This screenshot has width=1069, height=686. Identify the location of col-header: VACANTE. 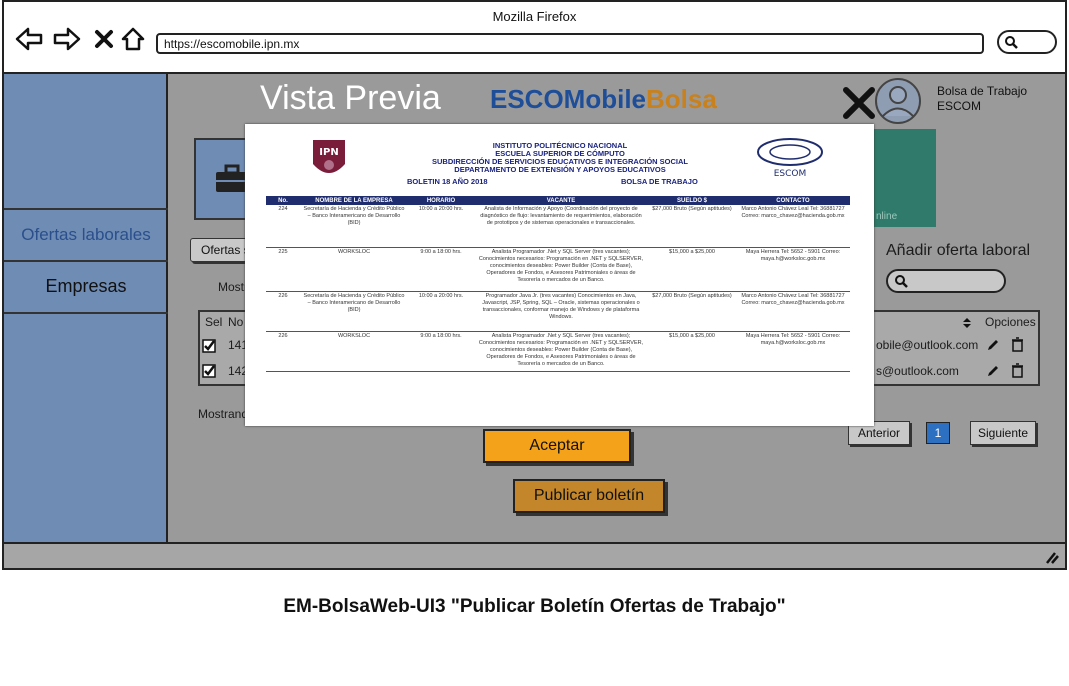
(561, 200).